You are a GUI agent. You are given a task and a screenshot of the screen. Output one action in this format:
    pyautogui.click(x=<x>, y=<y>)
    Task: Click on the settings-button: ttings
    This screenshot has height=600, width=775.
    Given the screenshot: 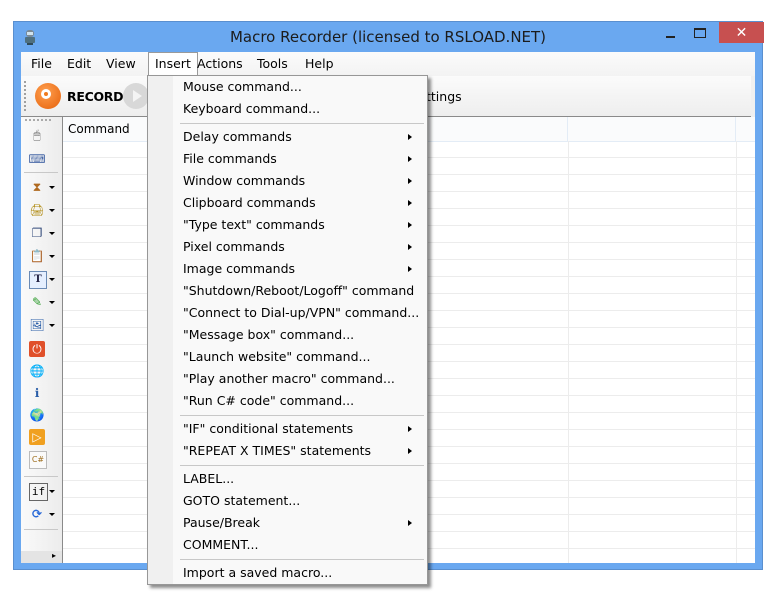 What is the action you would take?
    pyautogui.click(x=444, y=96)
    